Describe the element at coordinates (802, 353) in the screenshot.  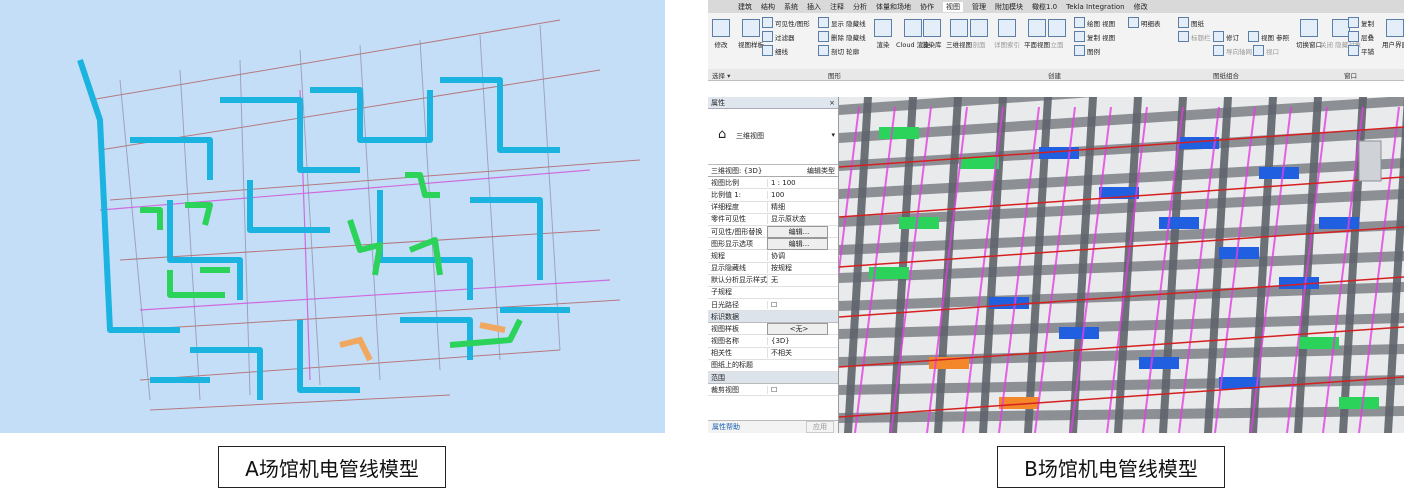
I see `property-value: 不相关` at that location.